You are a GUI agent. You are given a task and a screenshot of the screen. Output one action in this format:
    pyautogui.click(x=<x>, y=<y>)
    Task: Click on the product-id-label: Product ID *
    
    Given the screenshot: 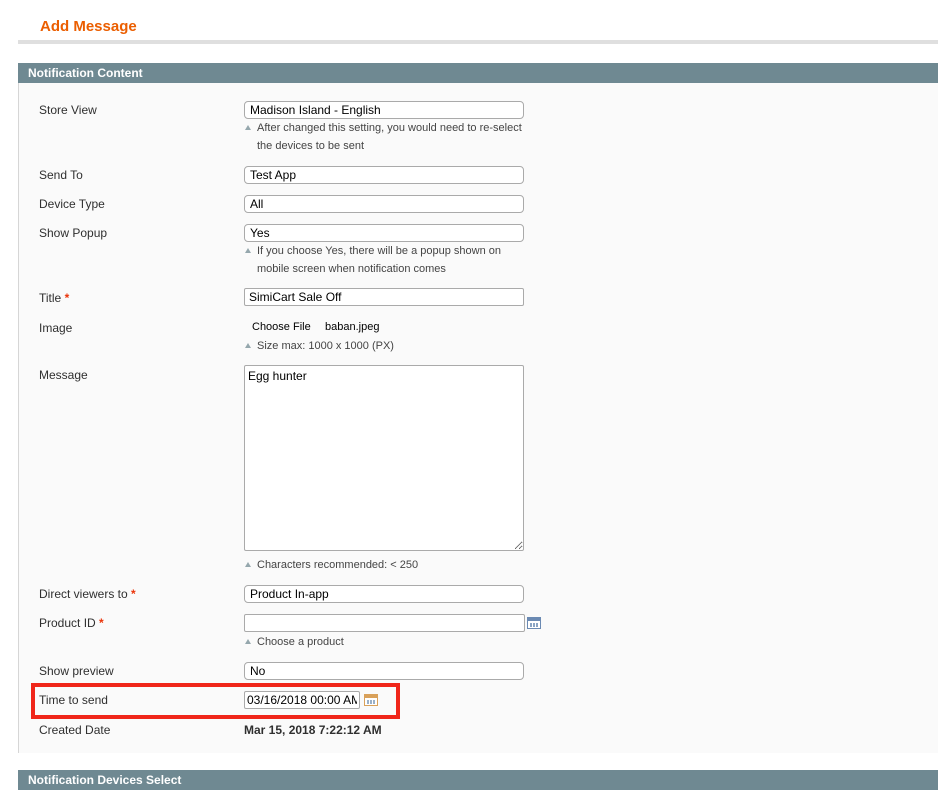 What is the action you would take?
    pyautogui.click(x=71, y=623)
    